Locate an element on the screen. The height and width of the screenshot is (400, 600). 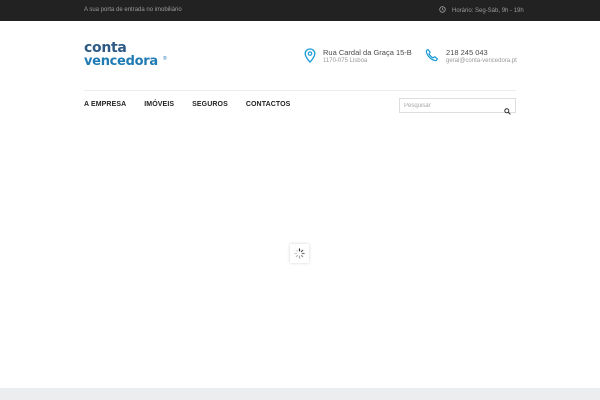
map-pin-icon is located at coordinates (310, 55).